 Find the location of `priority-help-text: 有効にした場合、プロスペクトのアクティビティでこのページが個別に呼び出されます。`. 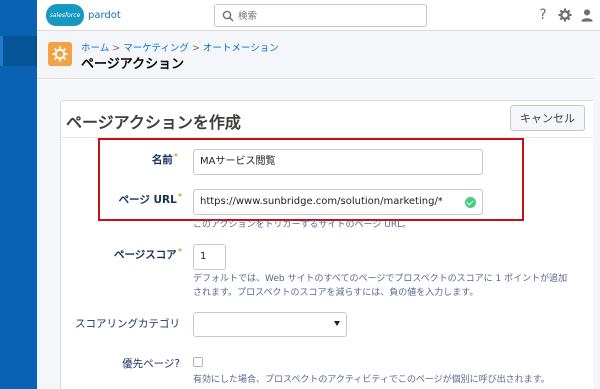

priority-help-text: 有効にした場合、プロスペクトのアクティビティでこのページが個別に呼び出されます。 is located at coordinates (371, 380).